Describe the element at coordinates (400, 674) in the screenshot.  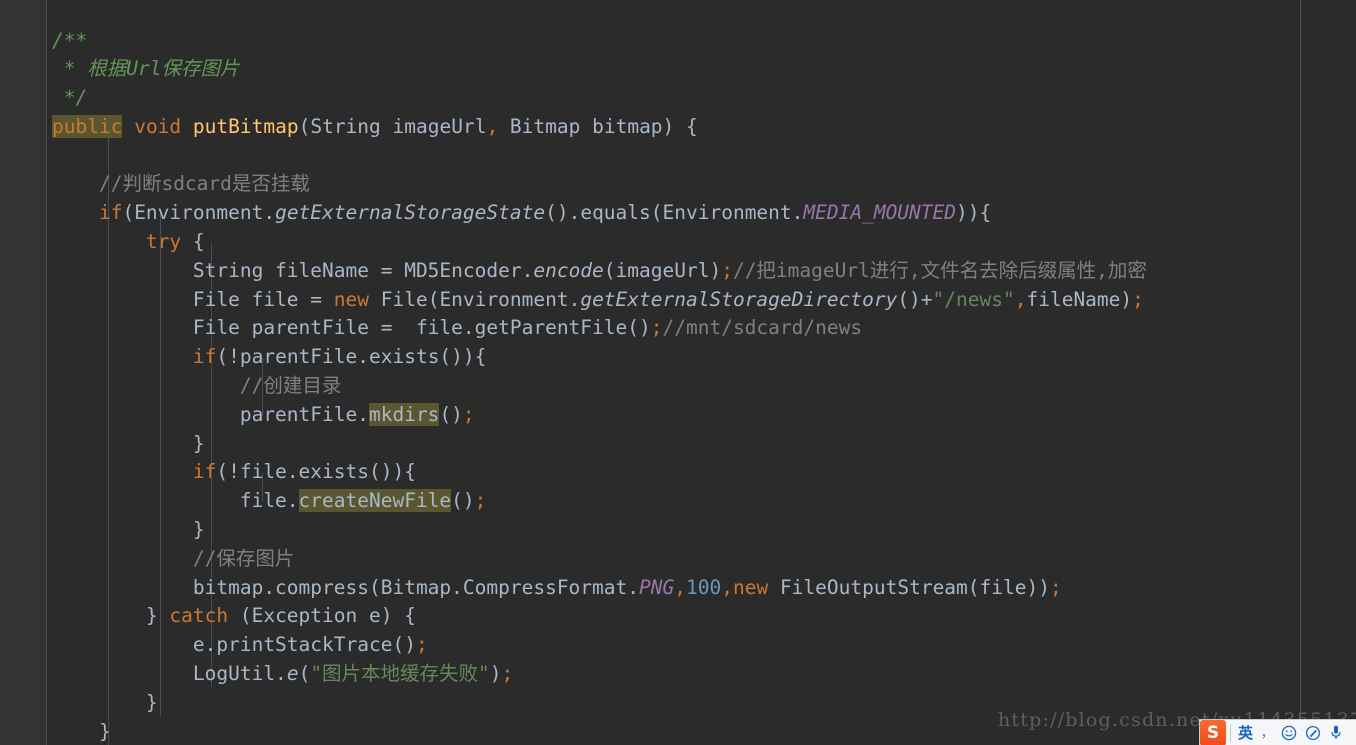
I see `token-string-cachefail: "图片本地缓存失败"` at that location.